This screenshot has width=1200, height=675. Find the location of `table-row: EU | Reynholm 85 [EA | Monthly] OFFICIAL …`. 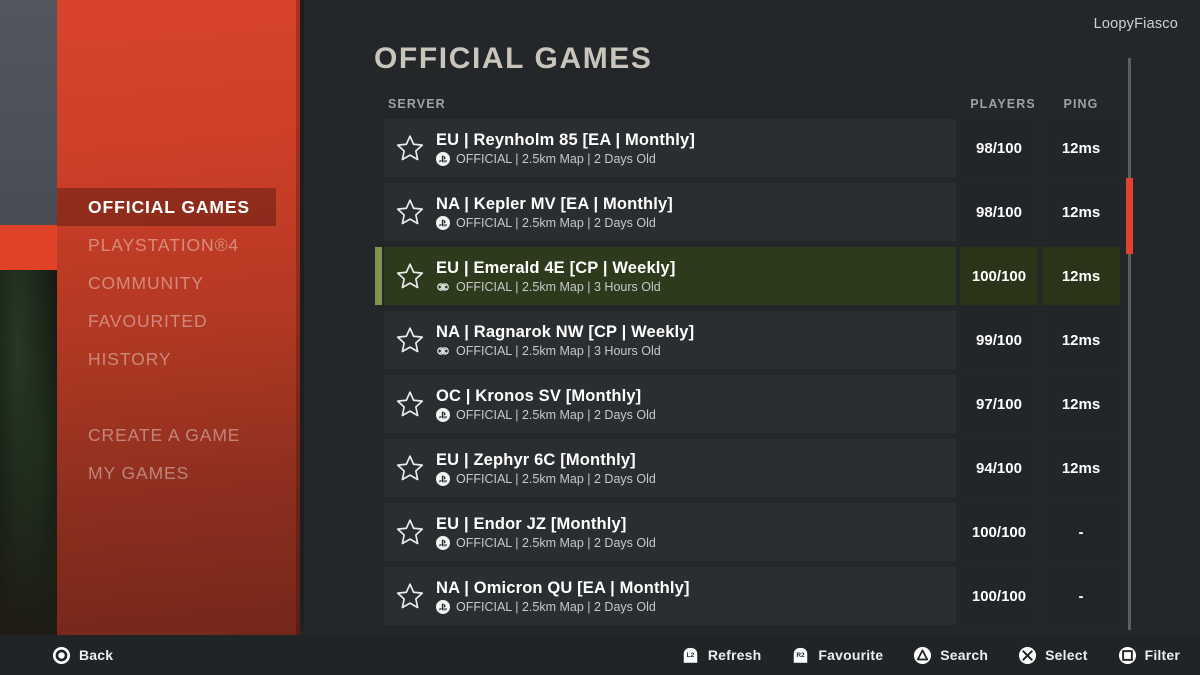

table-row: EU | Reynholm 85 [EA | Monthly] OFFICIAL … is located at coordinates (752, 148).